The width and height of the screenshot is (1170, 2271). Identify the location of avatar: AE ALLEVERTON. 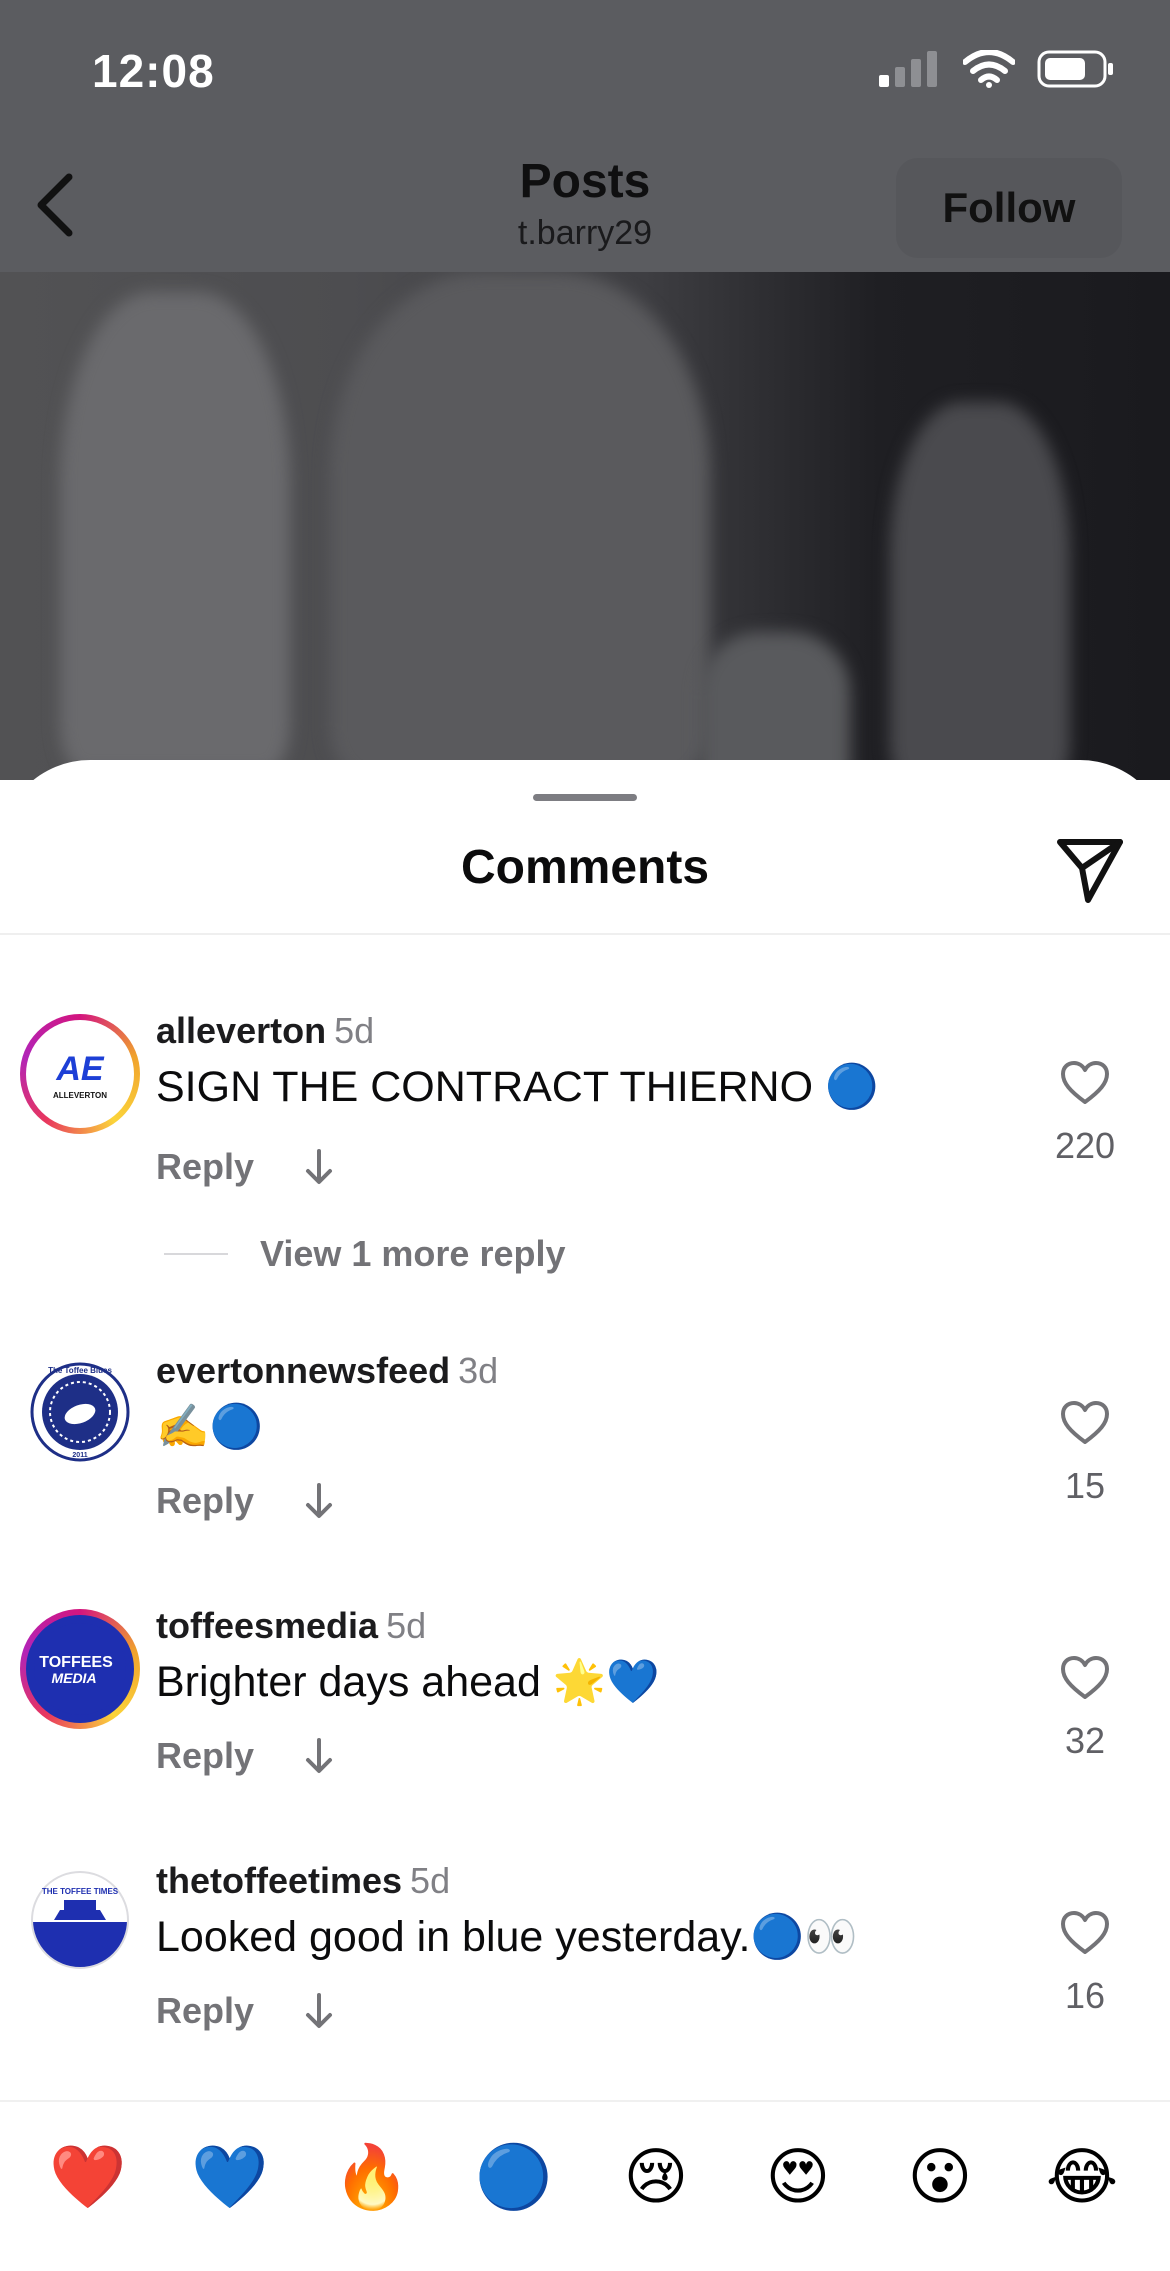
(80, 1074).